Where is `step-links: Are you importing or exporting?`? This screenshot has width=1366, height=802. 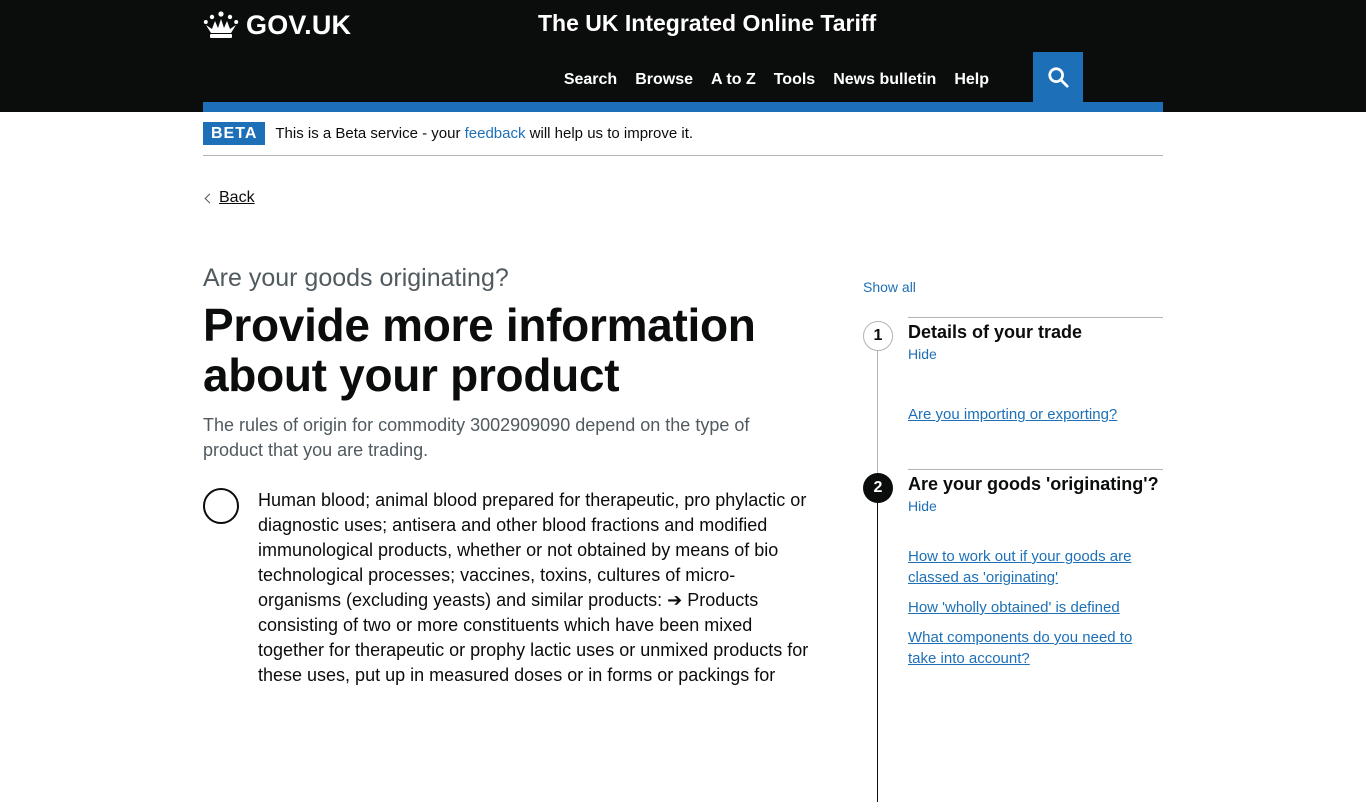 step-links: Are you importing or exporting? is located at coordinates (1033, 419).